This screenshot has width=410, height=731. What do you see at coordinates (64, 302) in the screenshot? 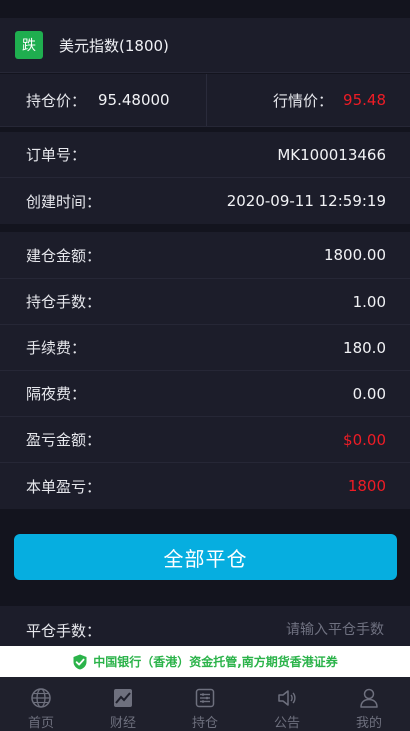
I see `hold-lots-label: 持仓手数：` at bounding box center [64, 302].